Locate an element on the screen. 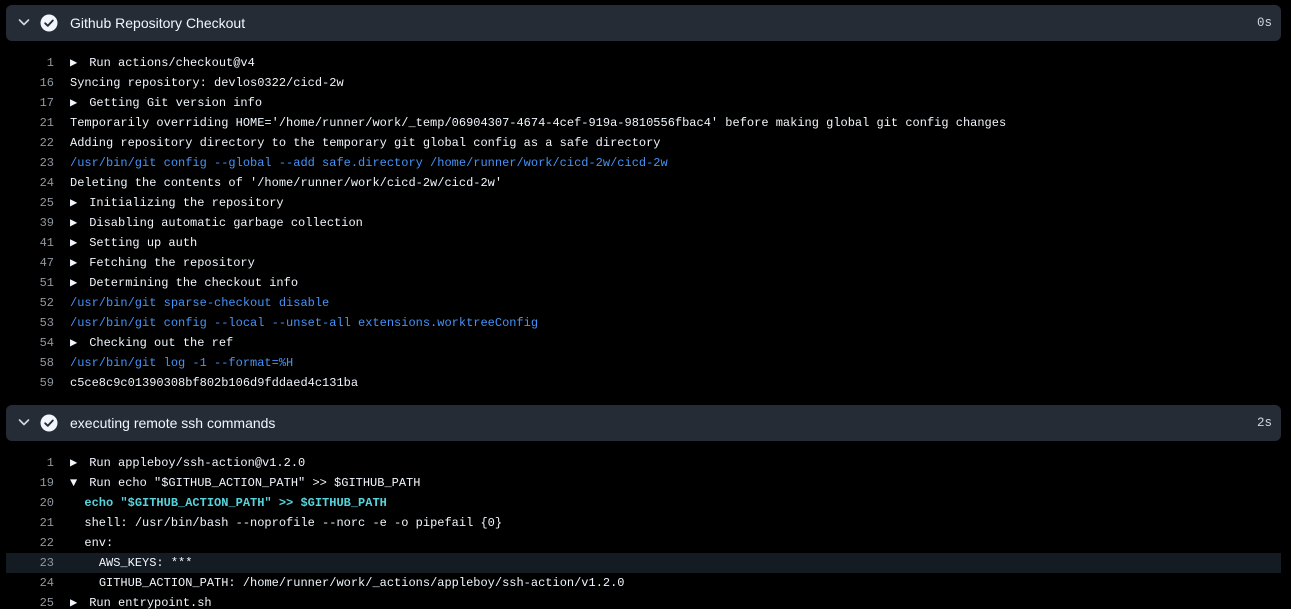 The image size is (1291, 609). log-line: 41 ▶ Setting up auth is located at coordinates (643, 243).